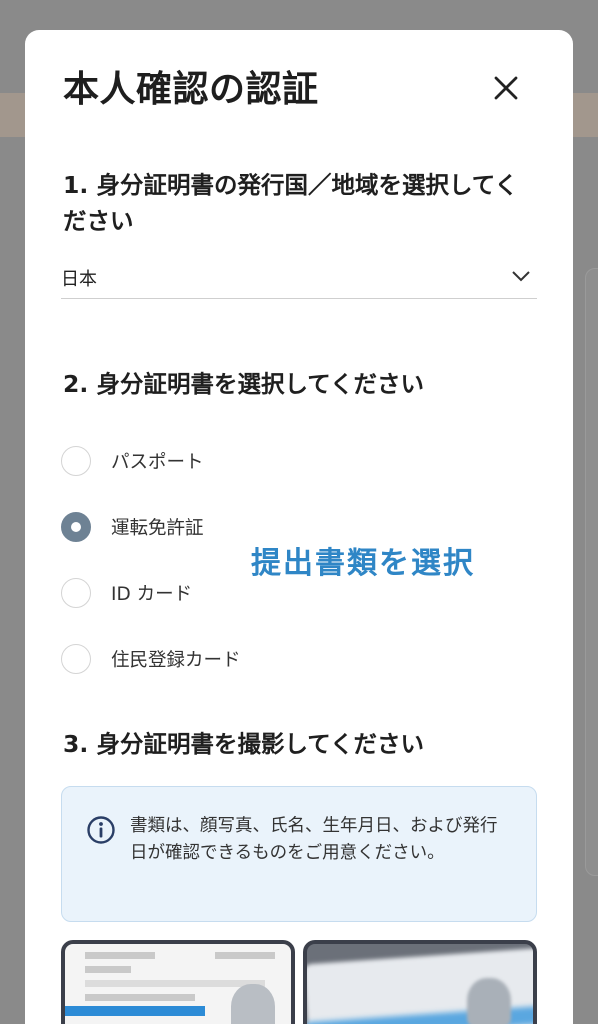  Describe the element at coordinates (157, 528) in the screenshot. I see `radio-label: 運転免許証` at that location.